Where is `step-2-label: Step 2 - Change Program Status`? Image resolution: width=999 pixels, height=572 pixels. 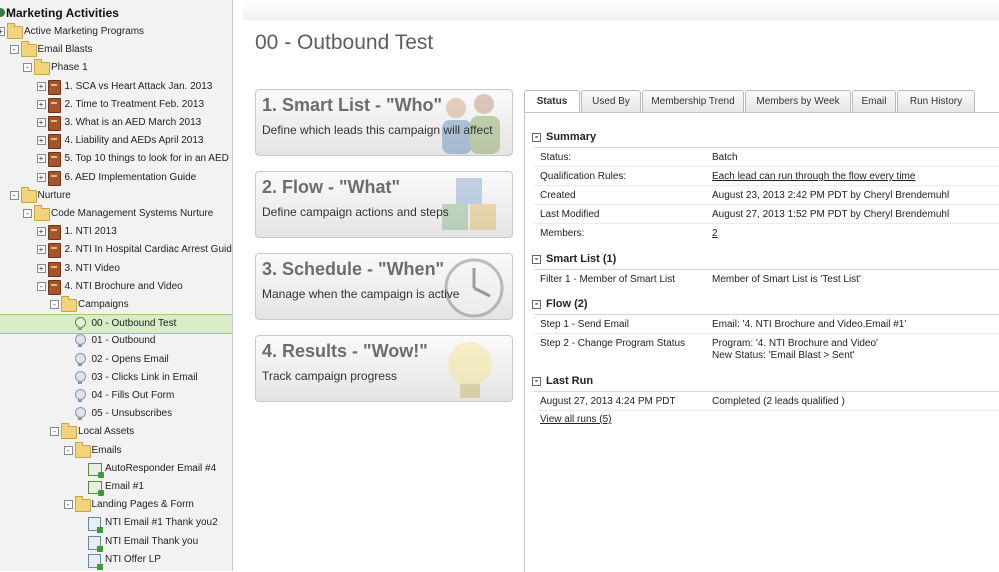
step-2-label: Step 2 - Change Program Status is located at coordinates (613, 343).